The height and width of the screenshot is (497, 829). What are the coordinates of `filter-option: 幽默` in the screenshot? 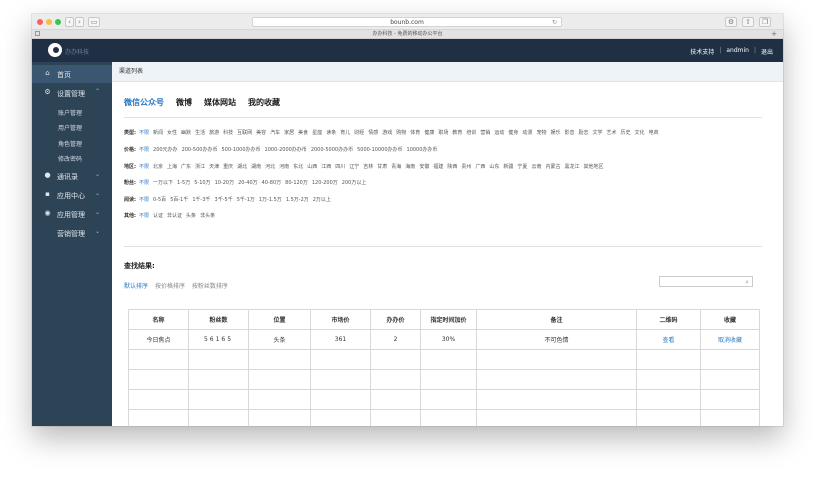 It's located at (186, 133).